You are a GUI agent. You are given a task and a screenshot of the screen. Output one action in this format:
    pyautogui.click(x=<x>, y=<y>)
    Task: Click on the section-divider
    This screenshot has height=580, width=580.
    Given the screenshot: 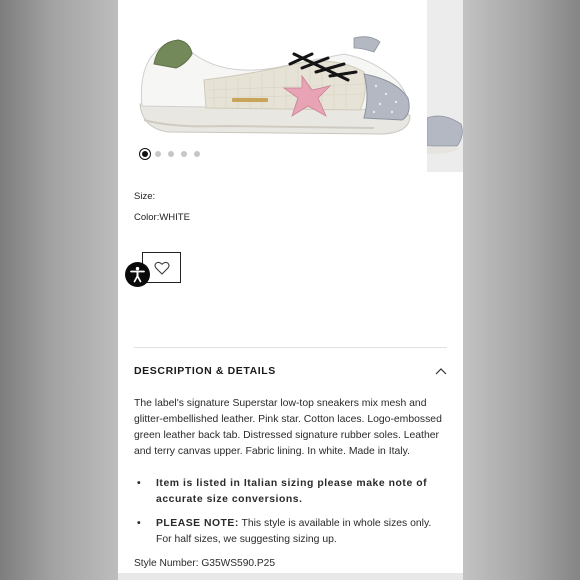 What is the action you would take?
    pyautogui.click(x=290, y=347)
    